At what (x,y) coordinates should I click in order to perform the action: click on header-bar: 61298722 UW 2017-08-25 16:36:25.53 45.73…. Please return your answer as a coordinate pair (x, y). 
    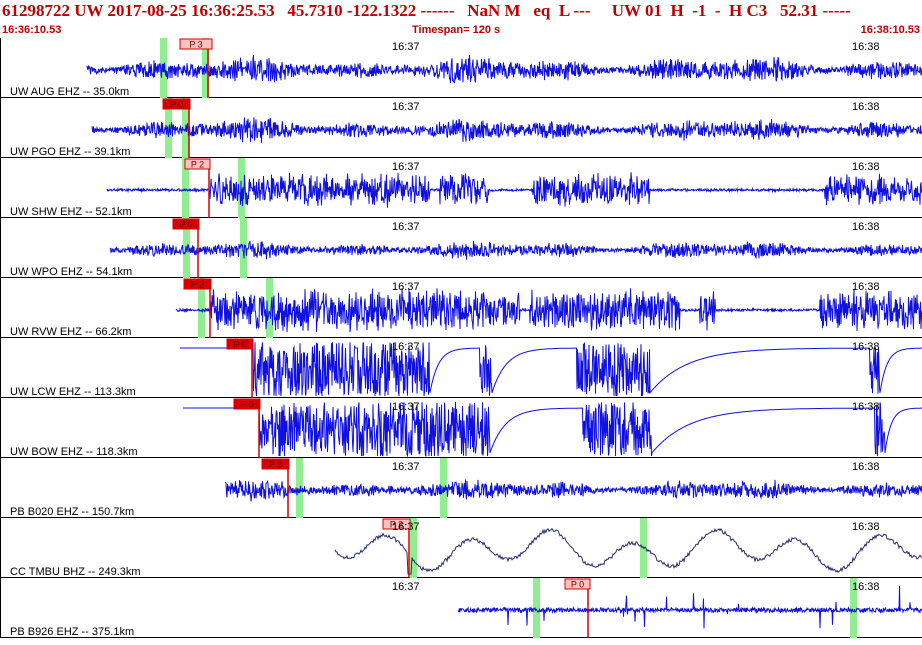
    Looking at the image, I should click on (461, 18).